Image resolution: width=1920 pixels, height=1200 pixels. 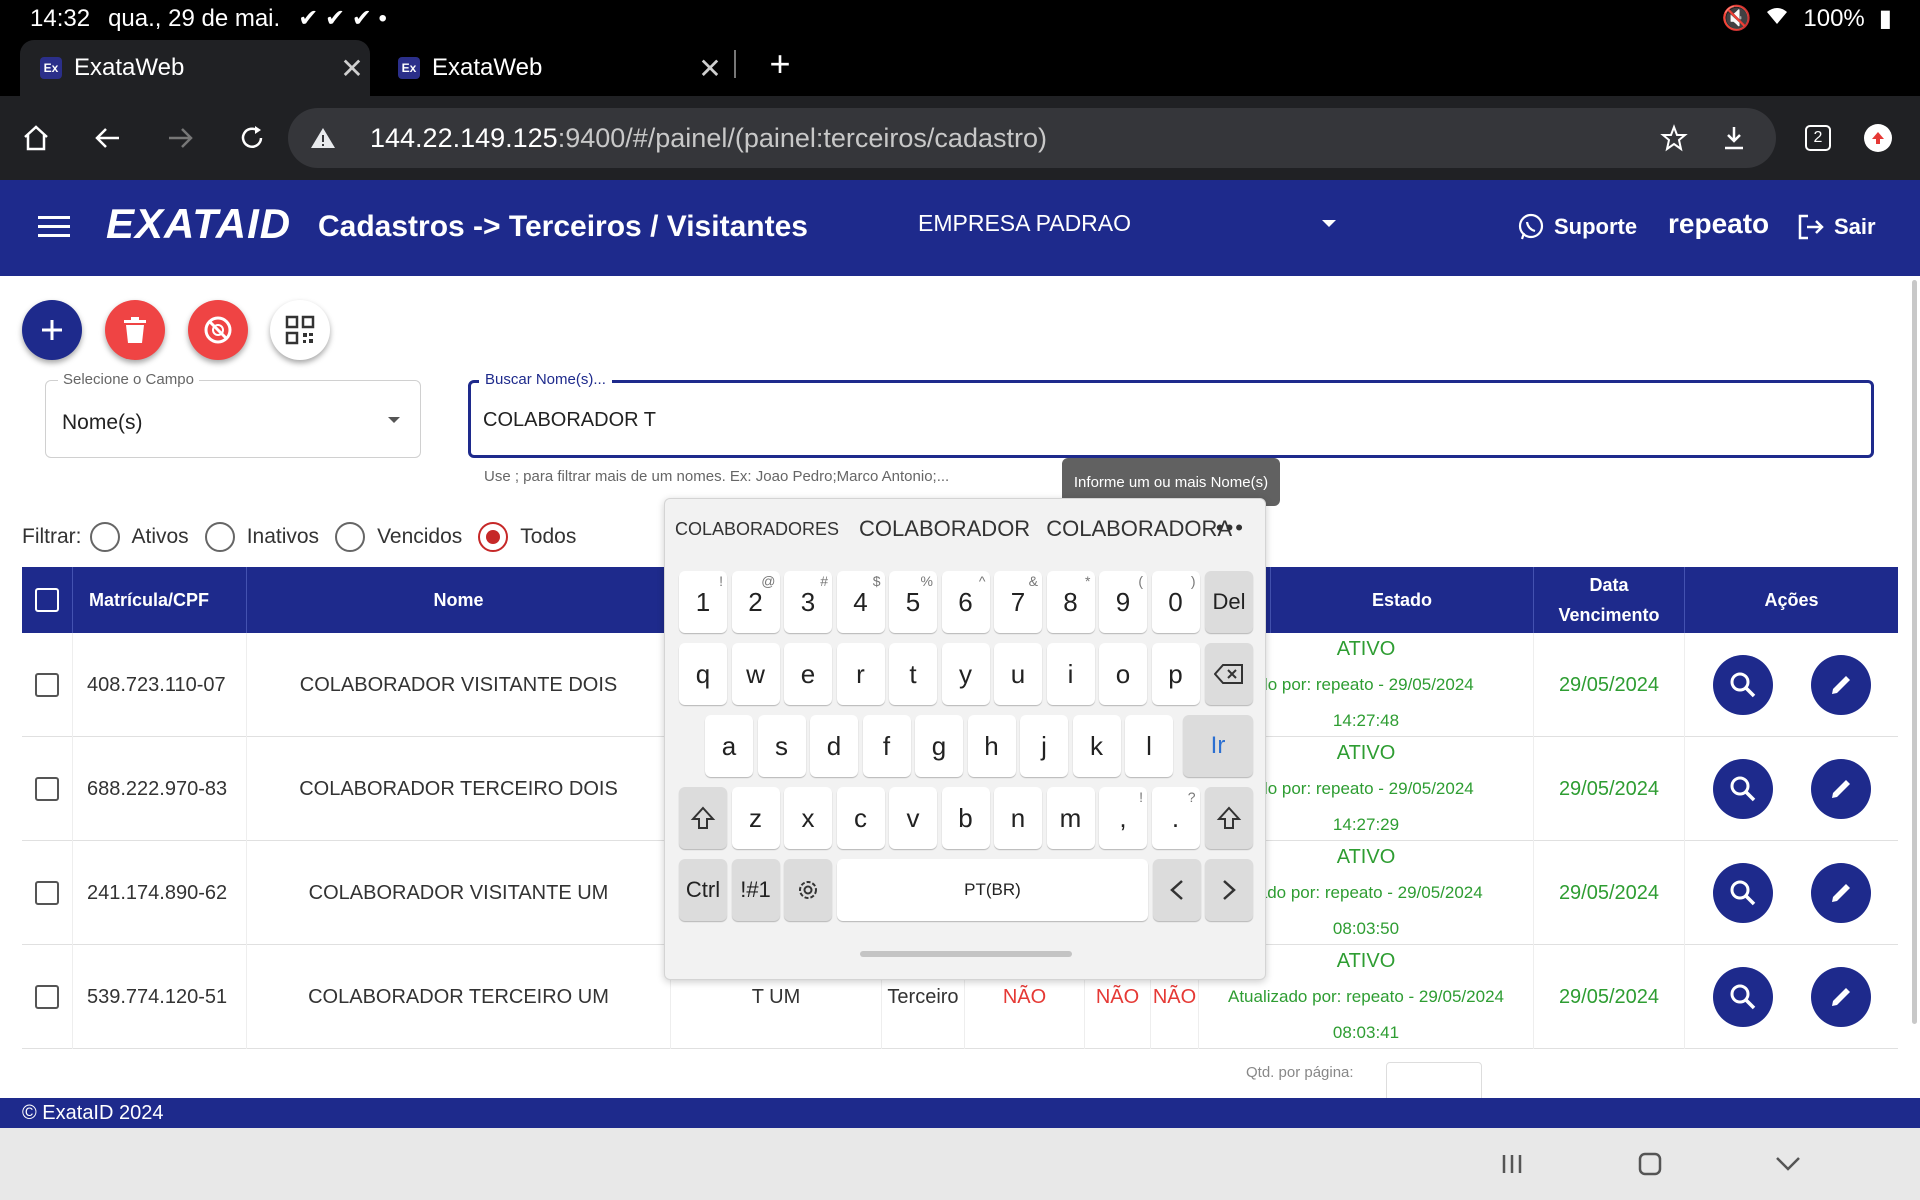 I want to click on keyboard-drag-handle, so click(x=966, y=954).